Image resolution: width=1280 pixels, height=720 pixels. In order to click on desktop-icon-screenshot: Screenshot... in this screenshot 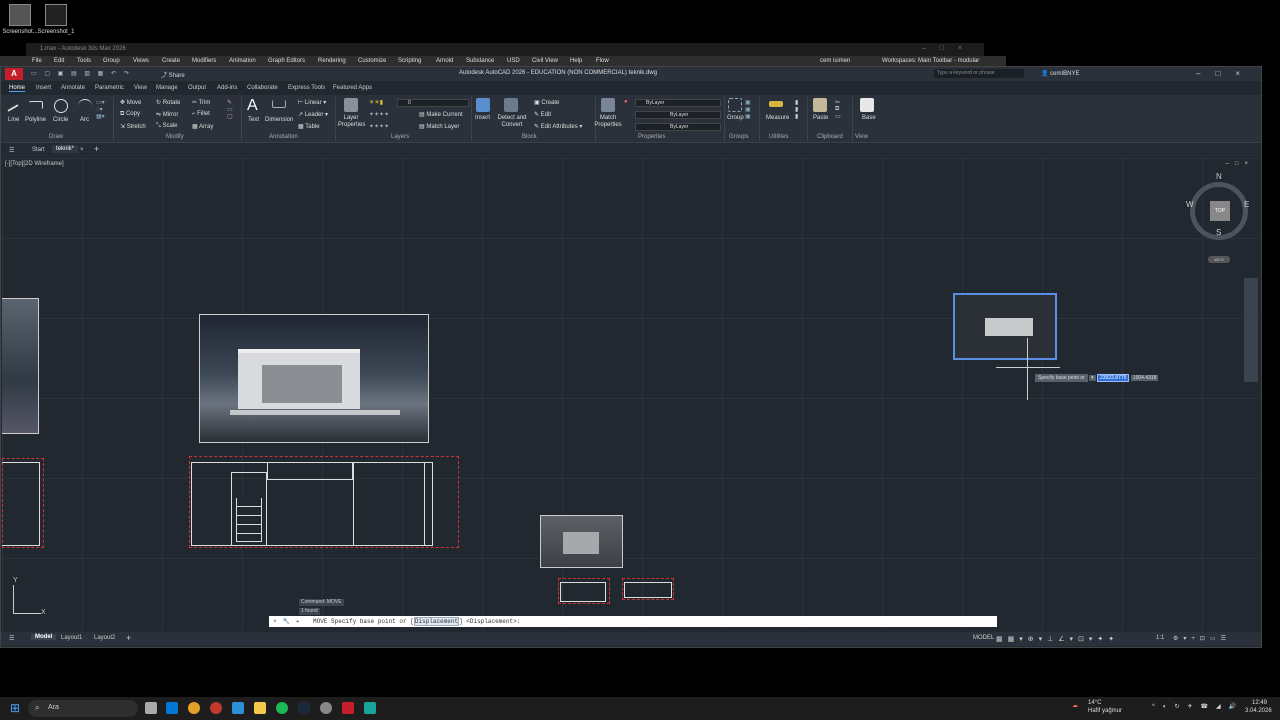, I will do `click(20, 19)`.